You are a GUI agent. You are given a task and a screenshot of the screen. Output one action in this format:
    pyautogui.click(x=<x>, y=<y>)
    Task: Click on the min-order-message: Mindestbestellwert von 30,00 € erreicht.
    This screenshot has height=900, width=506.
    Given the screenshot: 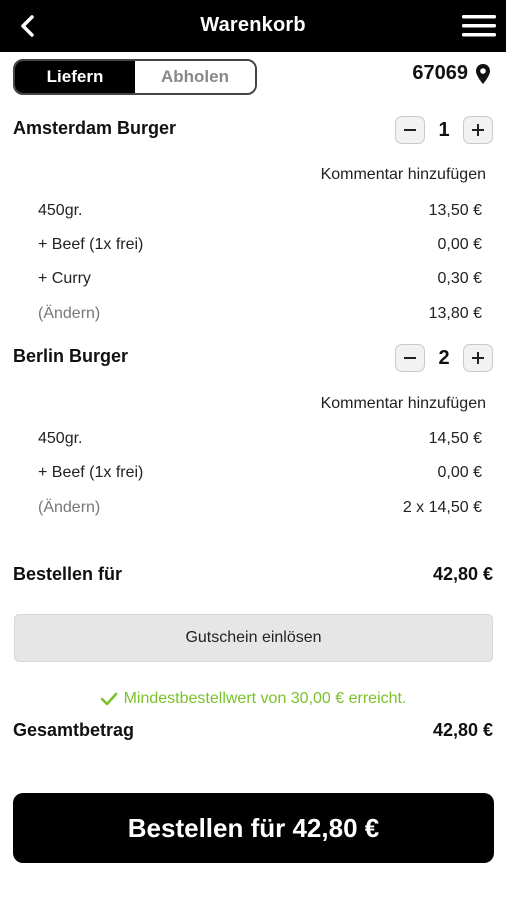 What is the action you would take?
    pyautogui.click(x=253, y=699)
    